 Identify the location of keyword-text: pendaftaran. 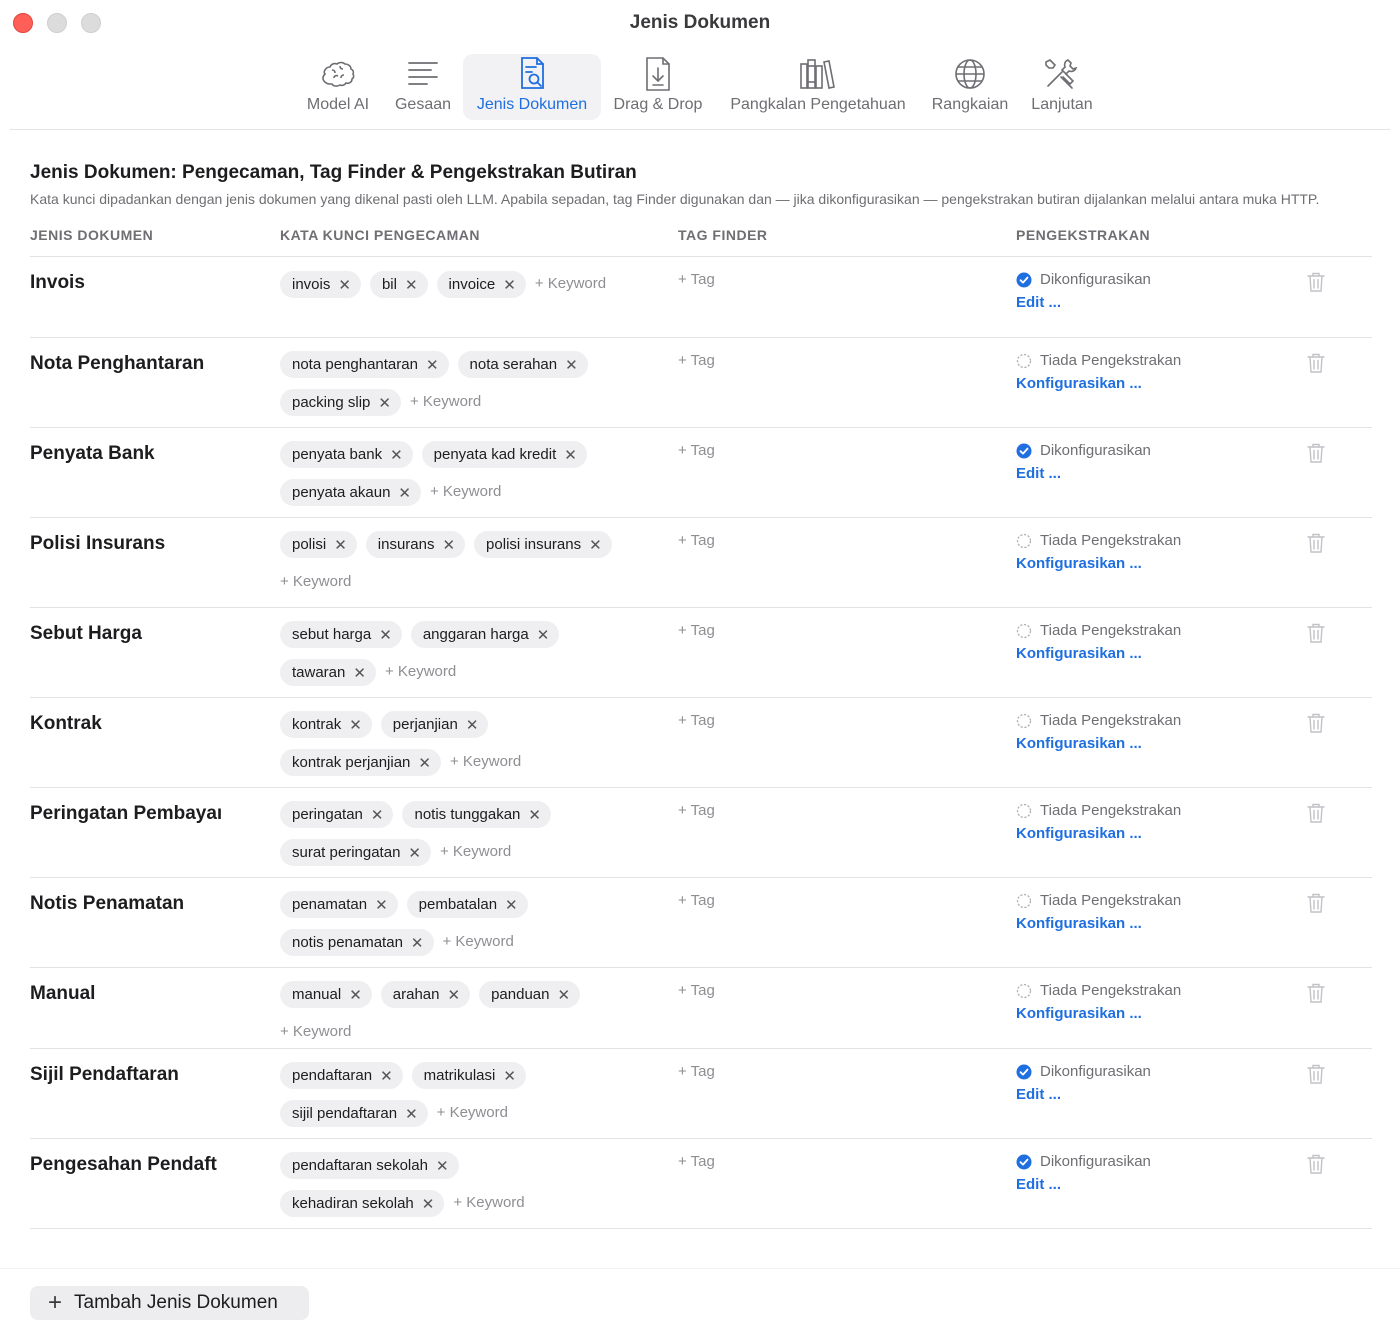
(332, 1075).